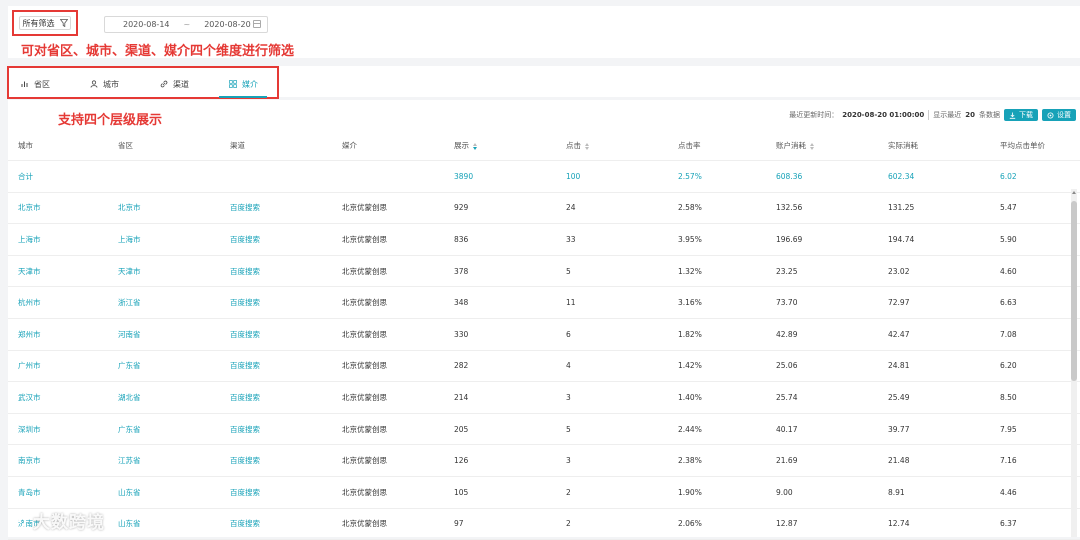  I want to click on table-cell: 214, so click(461, 397).